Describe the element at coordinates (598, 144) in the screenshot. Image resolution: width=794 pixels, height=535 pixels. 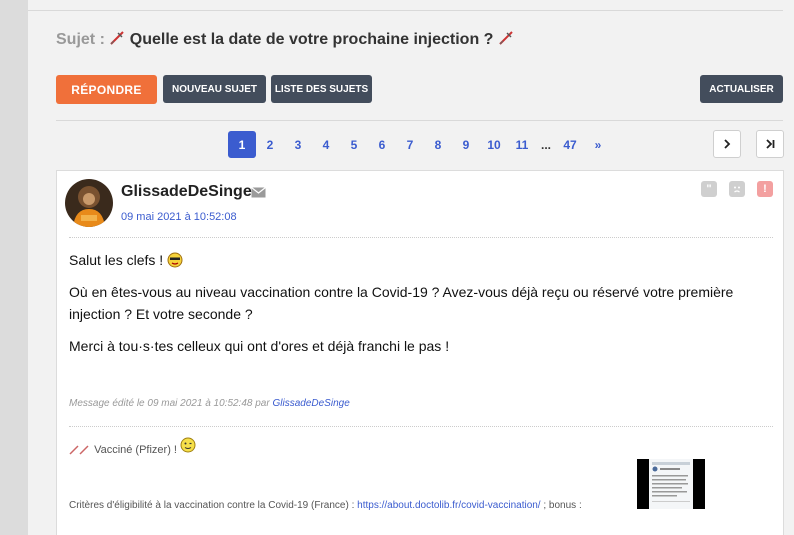
I see `page-more-link: »` at that location.